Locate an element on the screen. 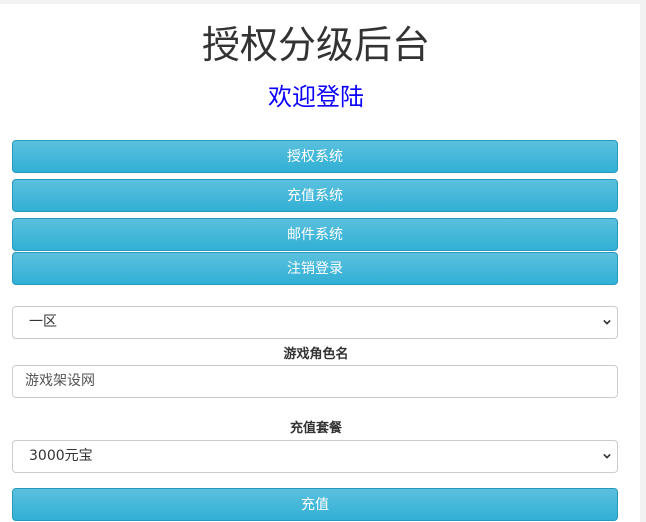 Image resolution: width=646 pixels, height=522 pixels. logout-button: 注销登录 is located at coordinates (315, 268).